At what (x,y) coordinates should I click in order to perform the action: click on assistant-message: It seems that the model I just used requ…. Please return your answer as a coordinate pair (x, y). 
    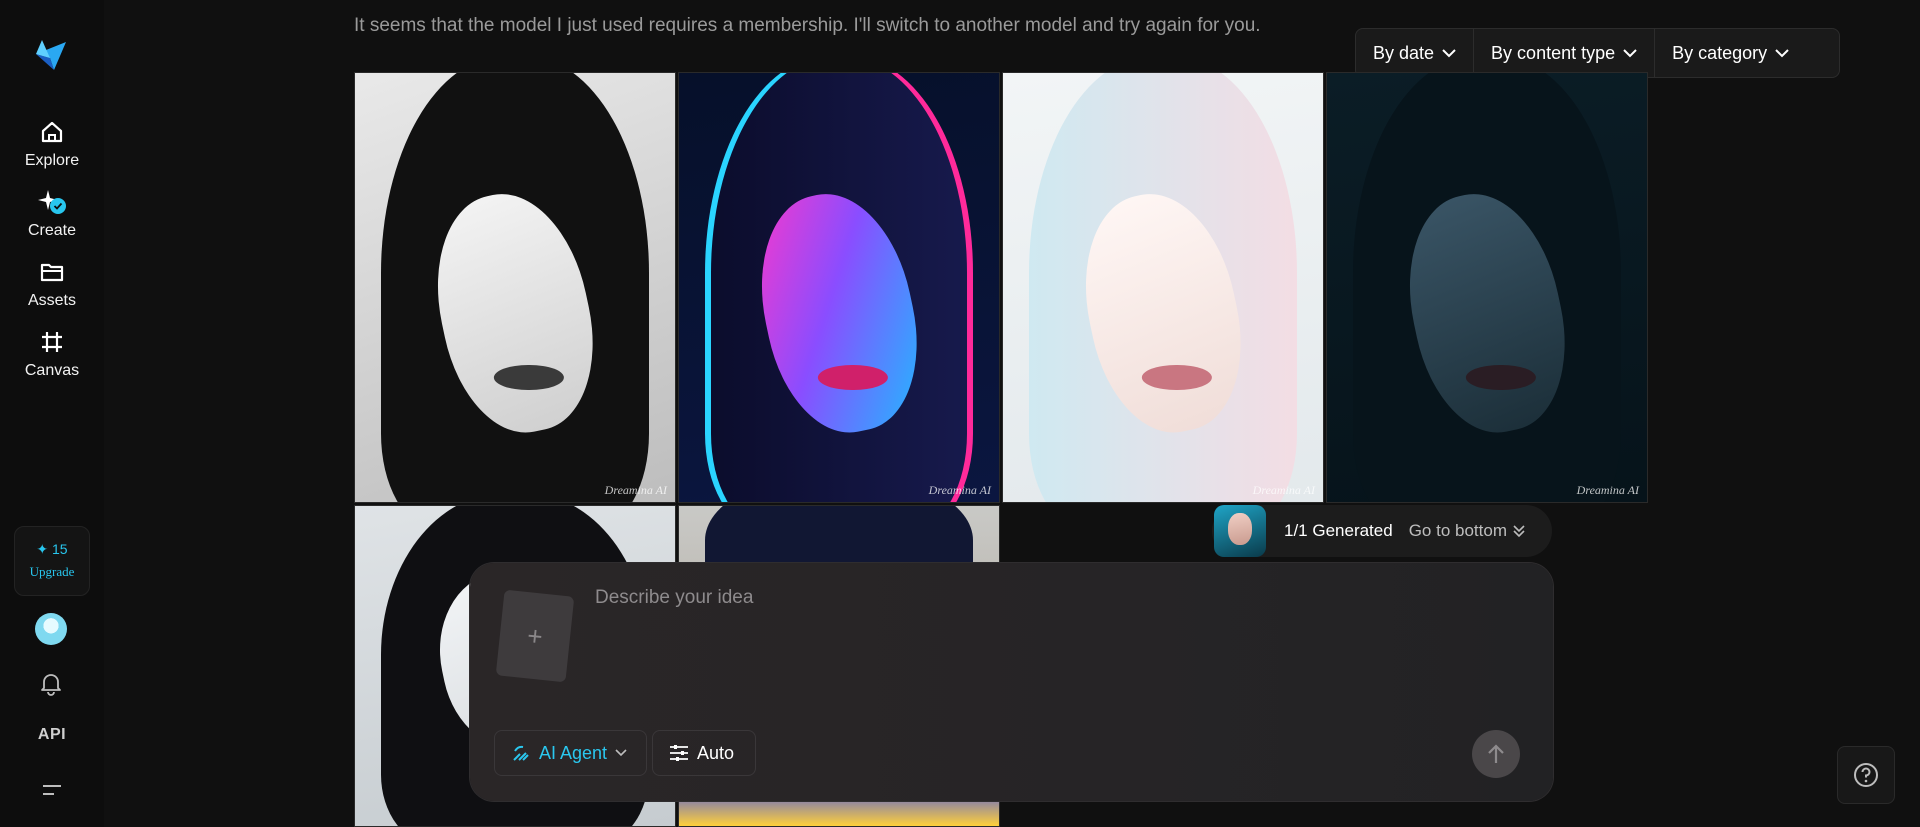
    Looking at the image, I should click on (807, 25).